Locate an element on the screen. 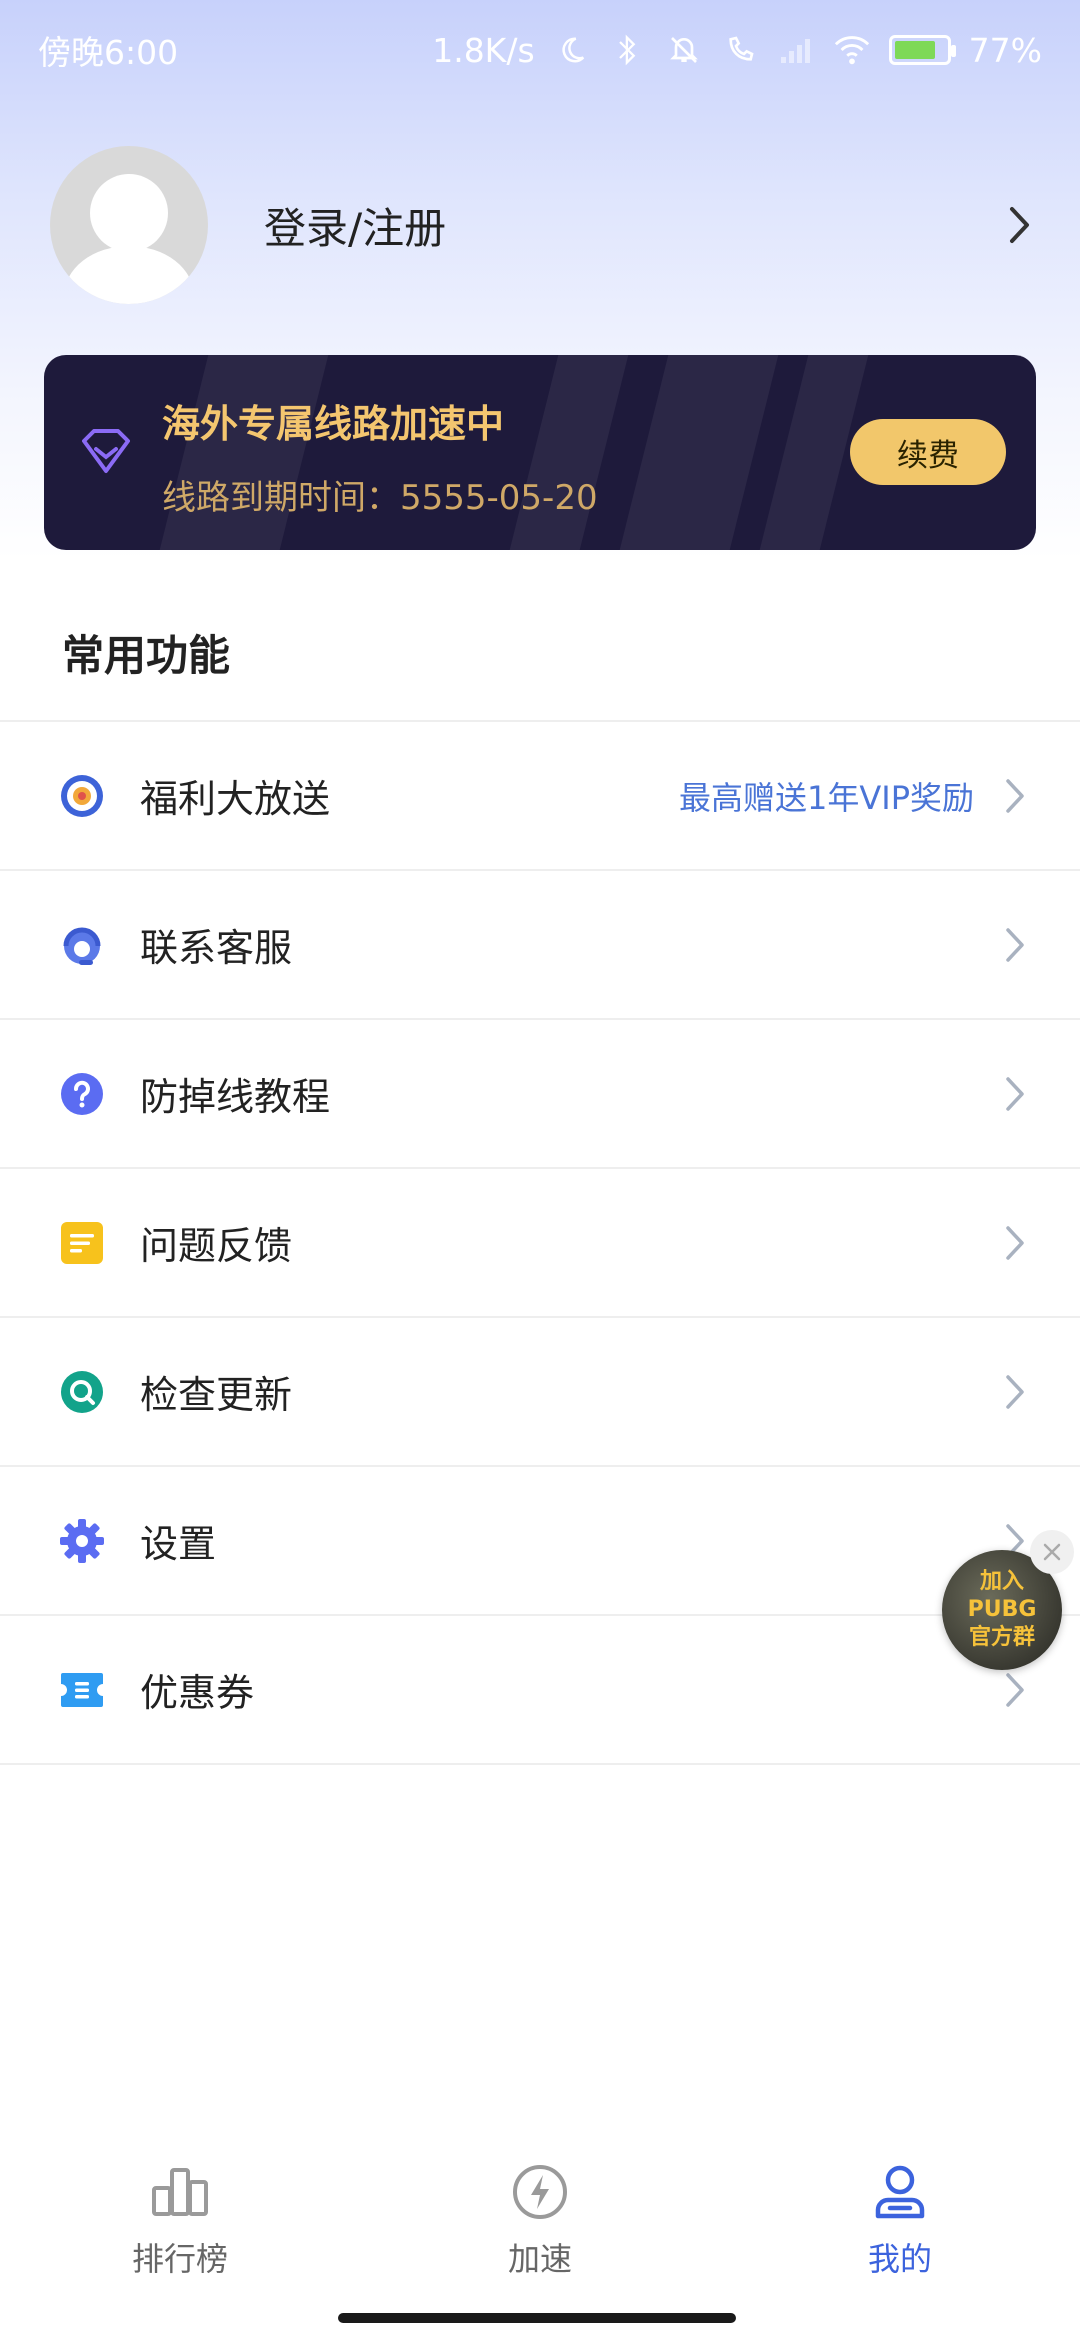  home-indicator is located at coordinates (537, 2318).